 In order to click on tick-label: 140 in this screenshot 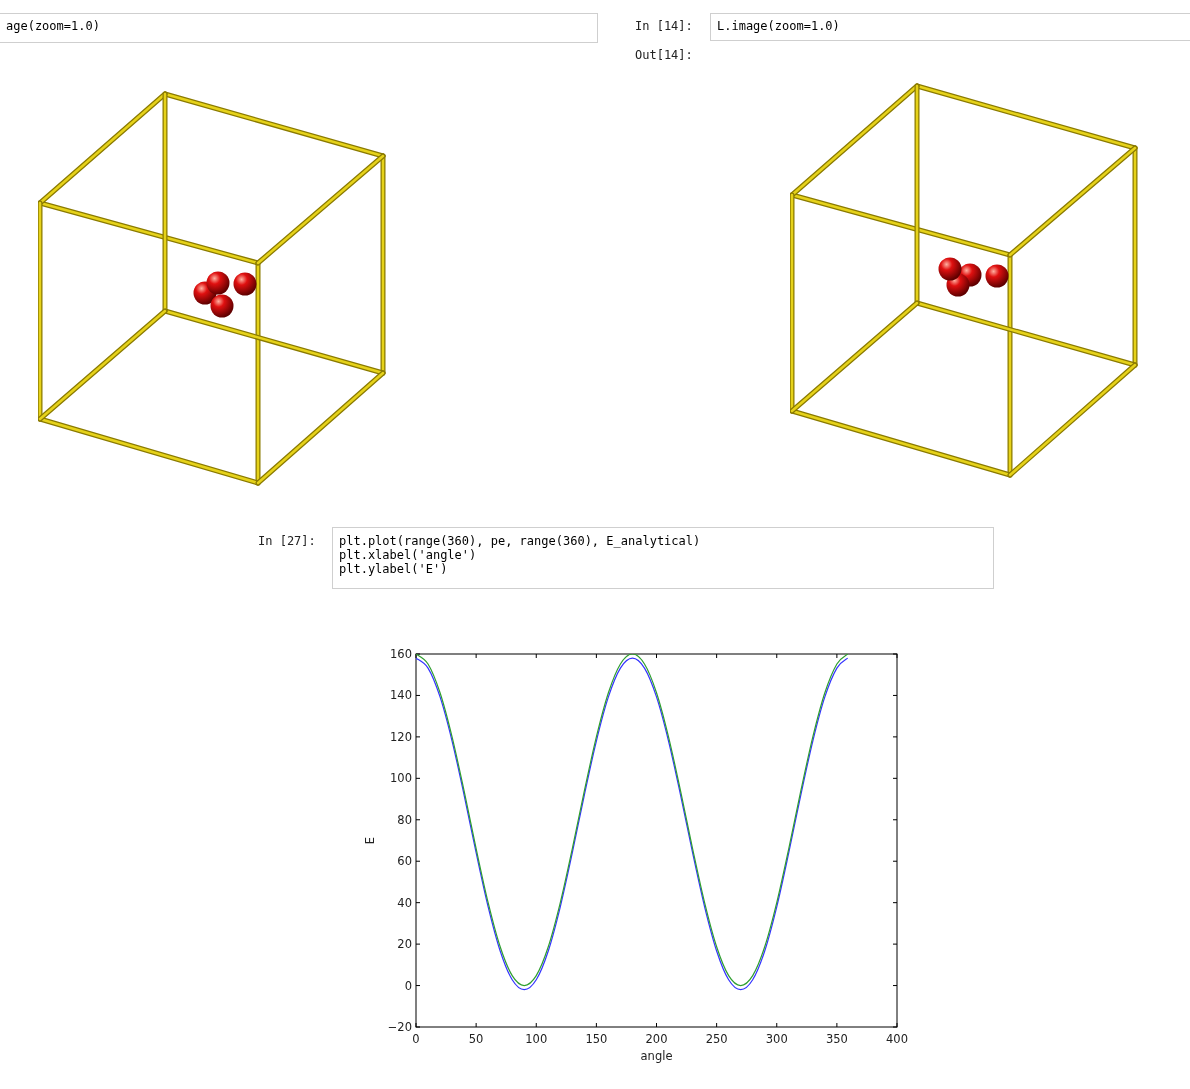, I will do `click(401, 695)`.